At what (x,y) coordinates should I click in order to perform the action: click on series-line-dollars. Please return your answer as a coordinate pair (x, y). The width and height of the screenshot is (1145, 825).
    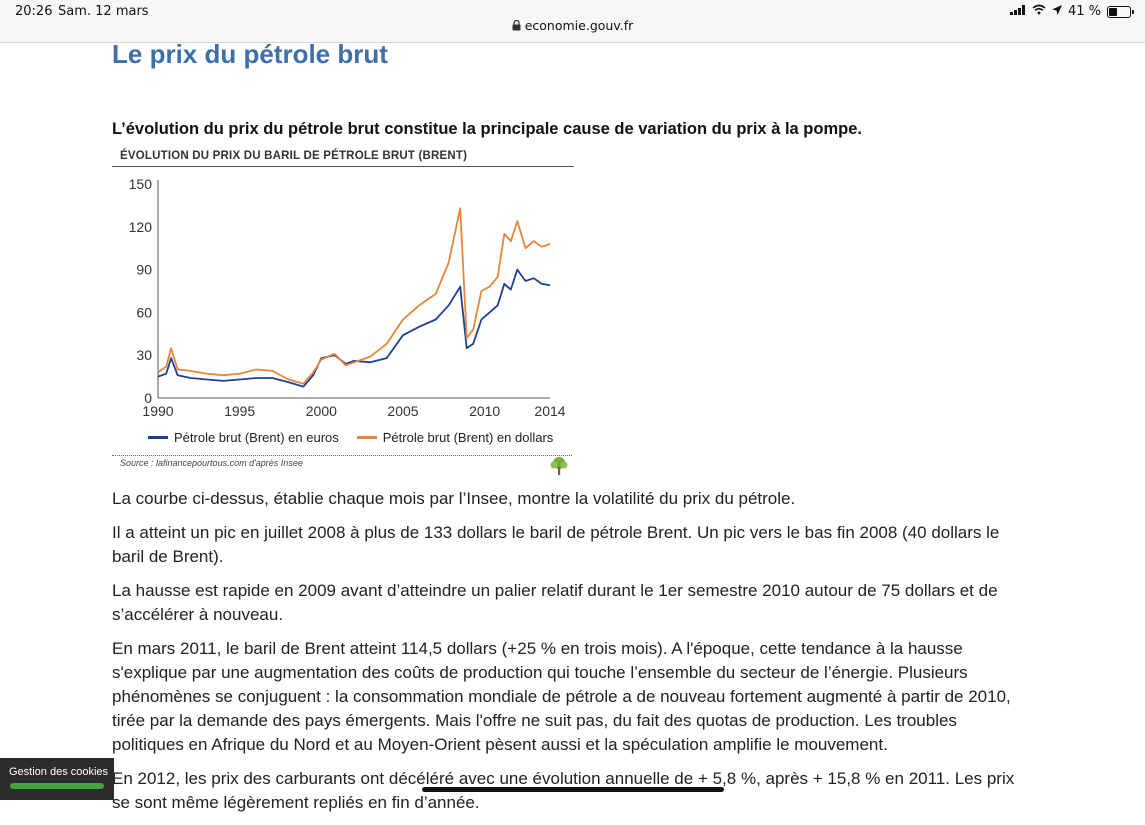
    Looking at the image, I should click on (354, 296).